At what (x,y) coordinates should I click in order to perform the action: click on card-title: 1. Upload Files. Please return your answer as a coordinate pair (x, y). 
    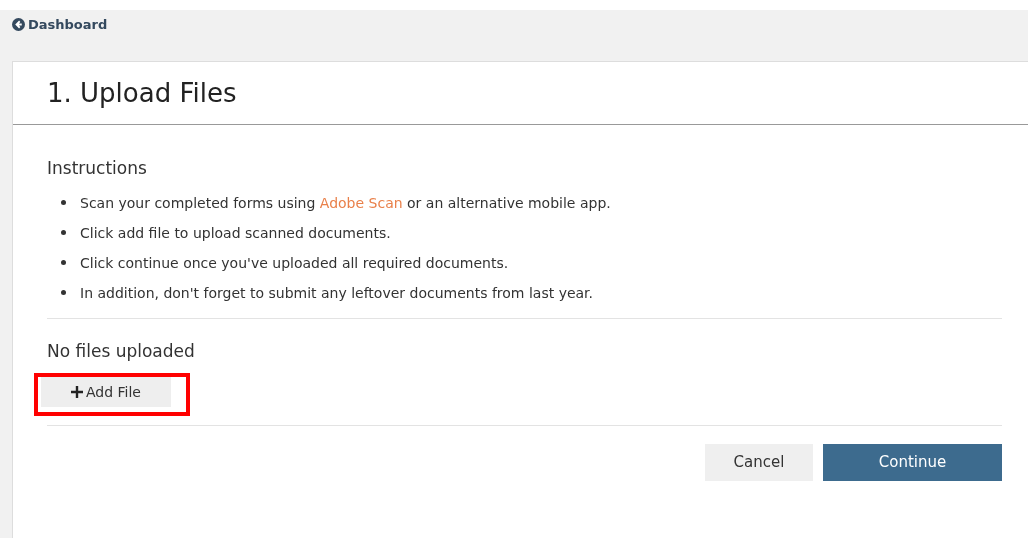
    Looking at the image, I should click on (142, 92).